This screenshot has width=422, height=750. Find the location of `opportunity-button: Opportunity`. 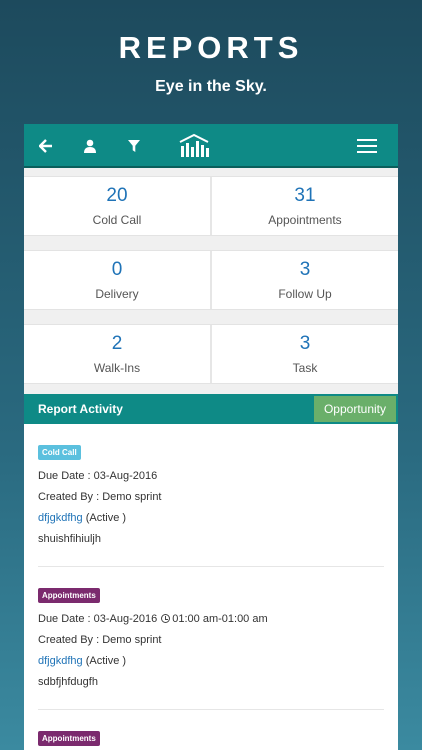

opportunity-button: Opportunity is located at coordinates (355, 409).